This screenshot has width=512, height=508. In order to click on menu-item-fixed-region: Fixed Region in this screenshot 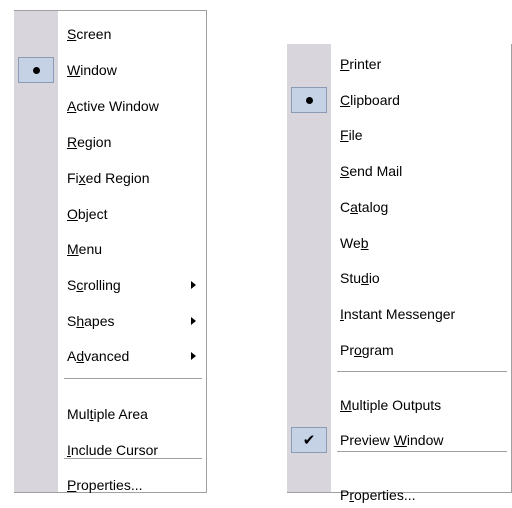, I will do `click(110, 178)`.